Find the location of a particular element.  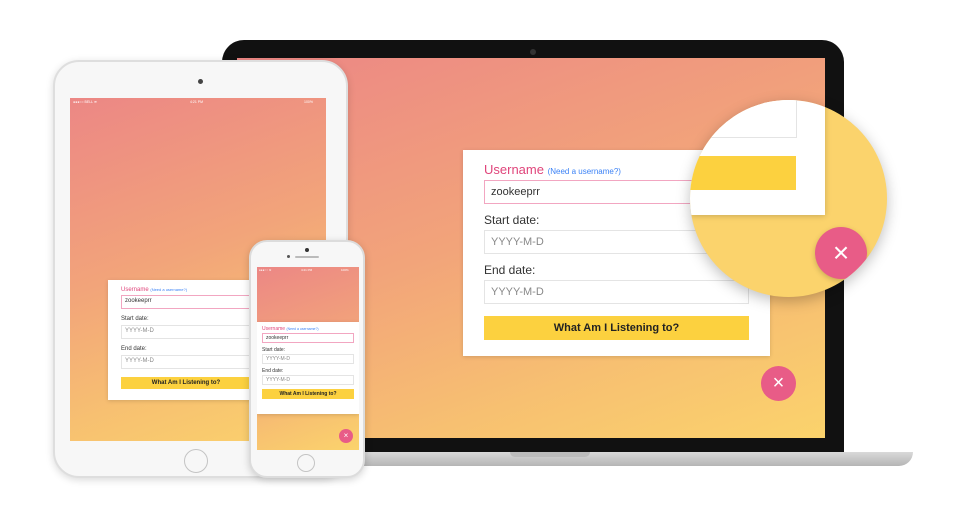

username-label-row: Username (Need a username?) is located at coordinates (552, 169).